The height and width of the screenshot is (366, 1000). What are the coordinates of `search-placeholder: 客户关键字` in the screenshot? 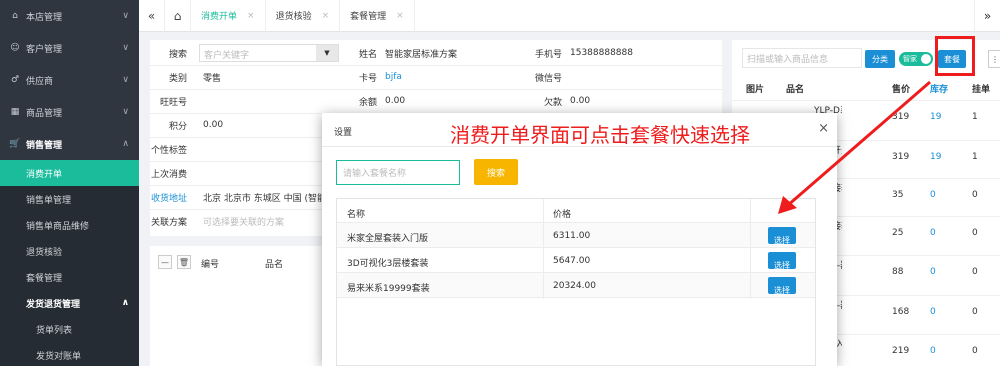 It's located at (227, 56).